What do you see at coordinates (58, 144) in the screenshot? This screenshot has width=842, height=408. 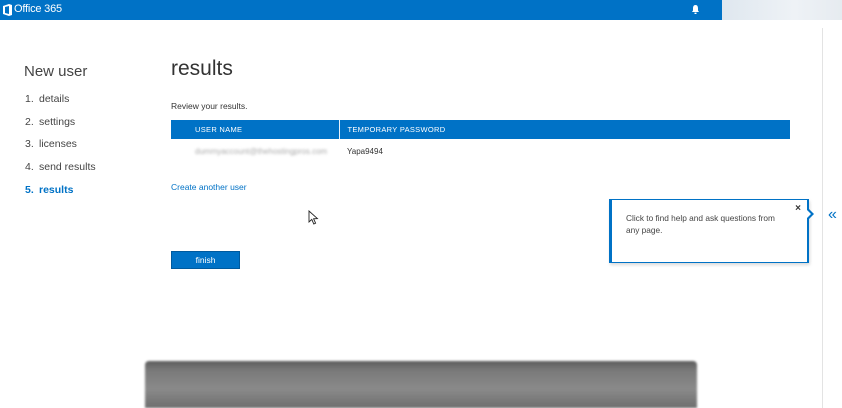 I see `wizard-step-label: licenses` at bounding box center [58, 144].